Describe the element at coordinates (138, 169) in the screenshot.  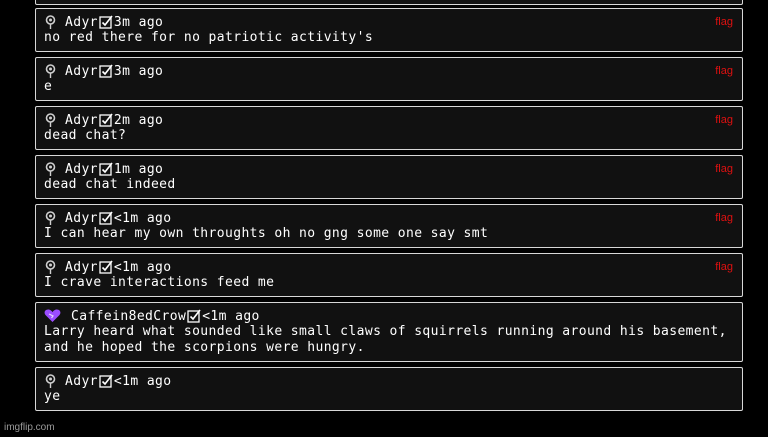
I see `message-time: 1m ago` at that location.